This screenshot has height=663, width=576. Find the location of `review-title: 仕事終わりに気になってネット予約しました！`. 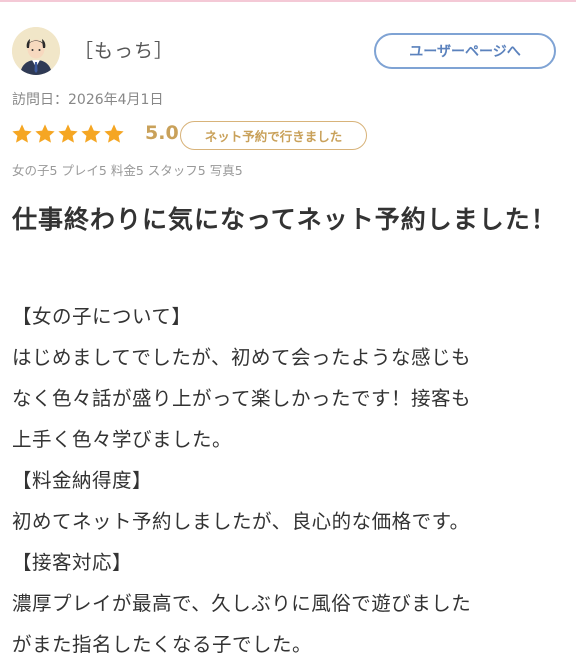

review-title: 仕事終わりに気になってネット予約しました！ is located at coordinates (284, 219).